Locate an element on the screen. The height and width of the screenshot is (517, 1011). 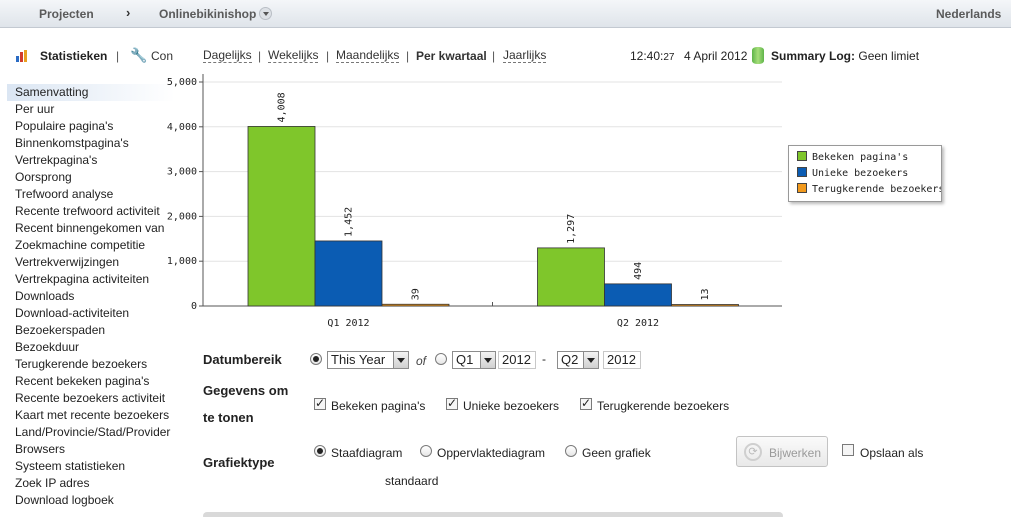
sidebar-item: Populaire pagina's is located at coordinates (91, 126).